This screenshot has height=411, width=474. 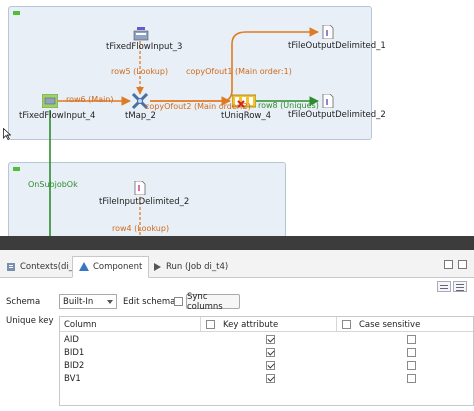 What do you see at coordinates (144, 47) in the screenshot?
I see `component-label: tFixedFlowInput_3` at bounding box center [144, 47].